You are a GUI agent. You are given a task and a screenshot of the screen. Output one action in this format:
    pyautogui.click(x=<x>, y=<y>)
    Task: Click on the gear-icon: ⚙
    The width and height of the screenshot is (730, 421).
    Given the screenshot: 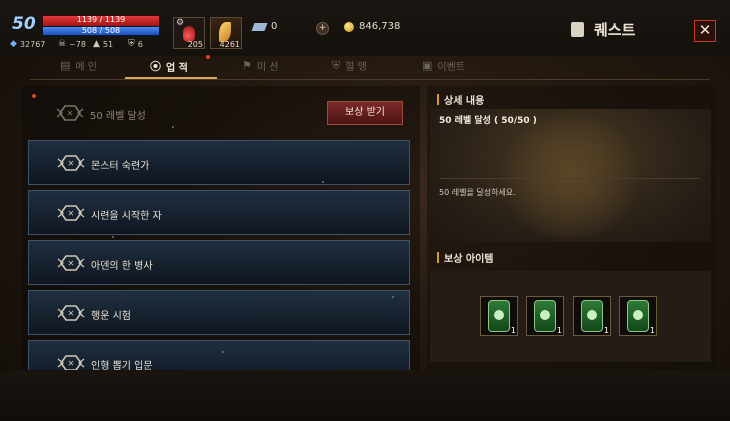 What is the action you would take?
    pyautogui.click(x=180, y=23)
    